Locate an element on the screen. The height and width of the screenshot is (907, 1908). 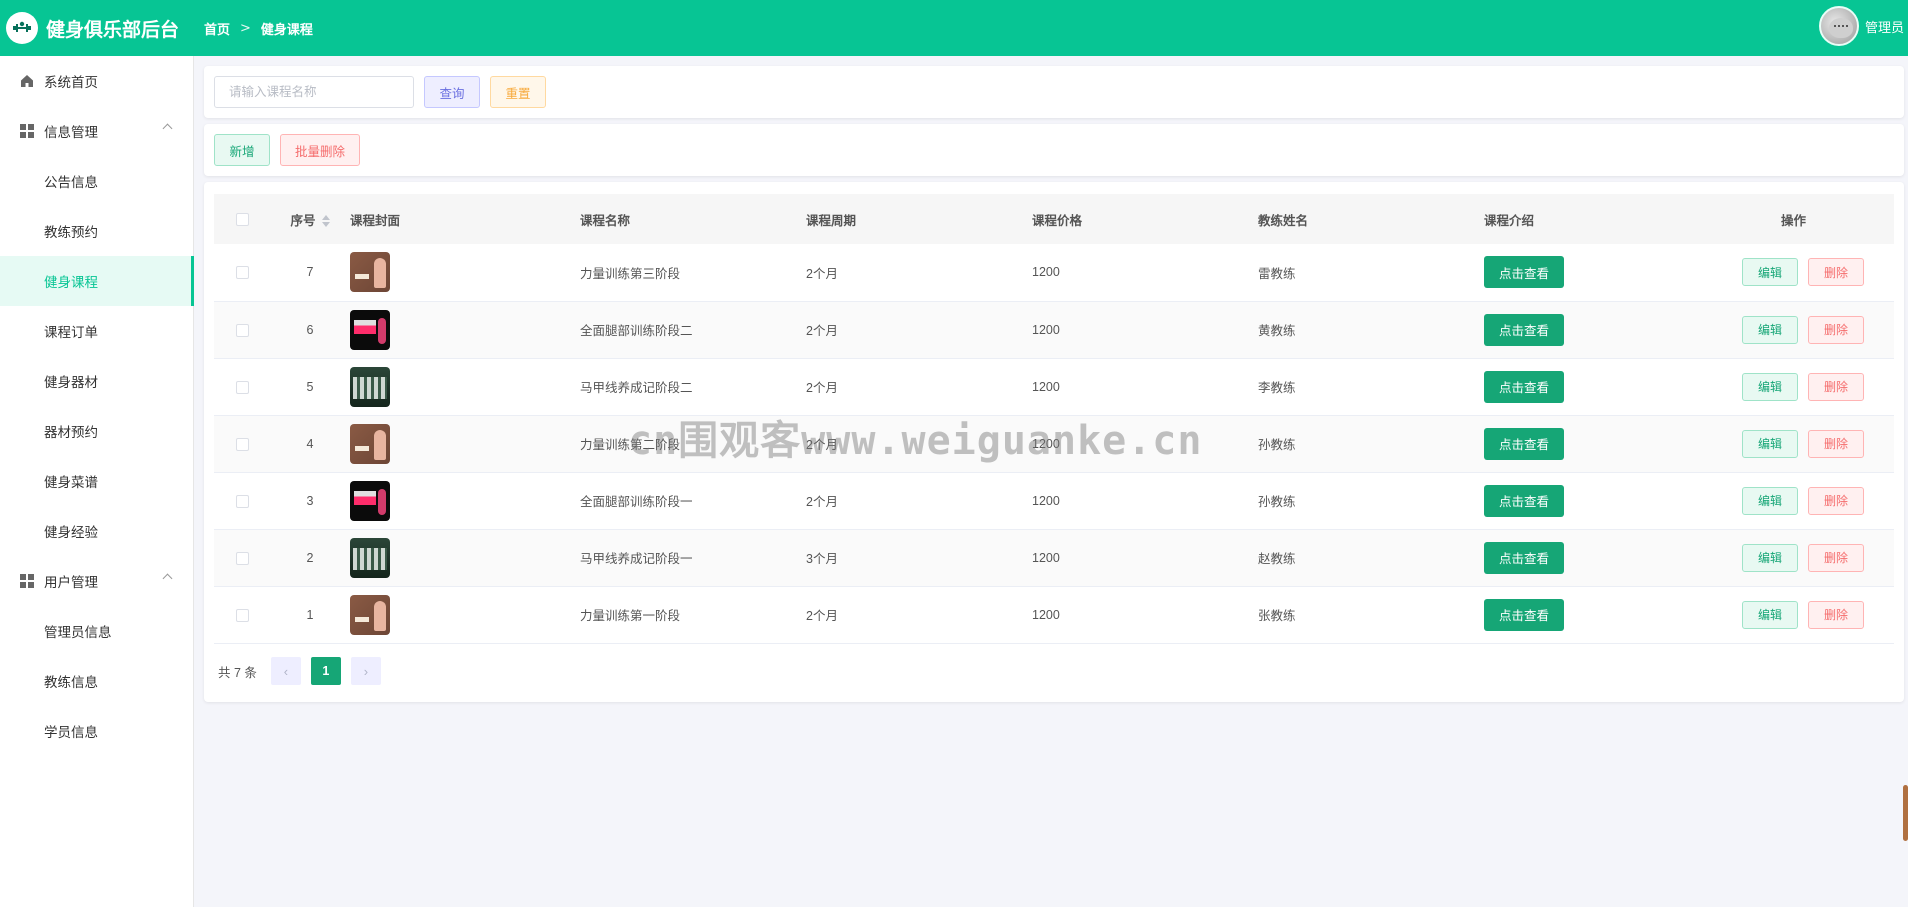
row-select-cell is located at coordinates (242, 557).